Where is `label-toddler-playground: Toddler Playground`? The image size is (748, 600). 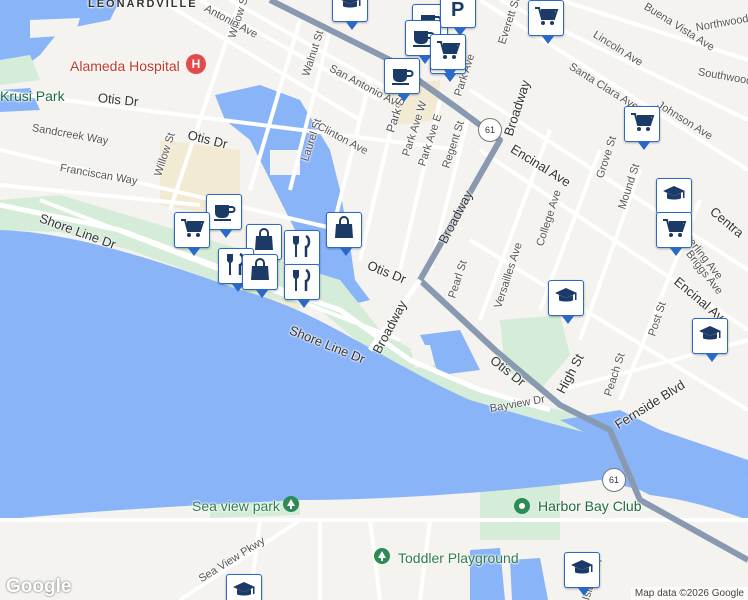 label-toddler-playground: Toddler Playground is located at coordinates (458, 558).